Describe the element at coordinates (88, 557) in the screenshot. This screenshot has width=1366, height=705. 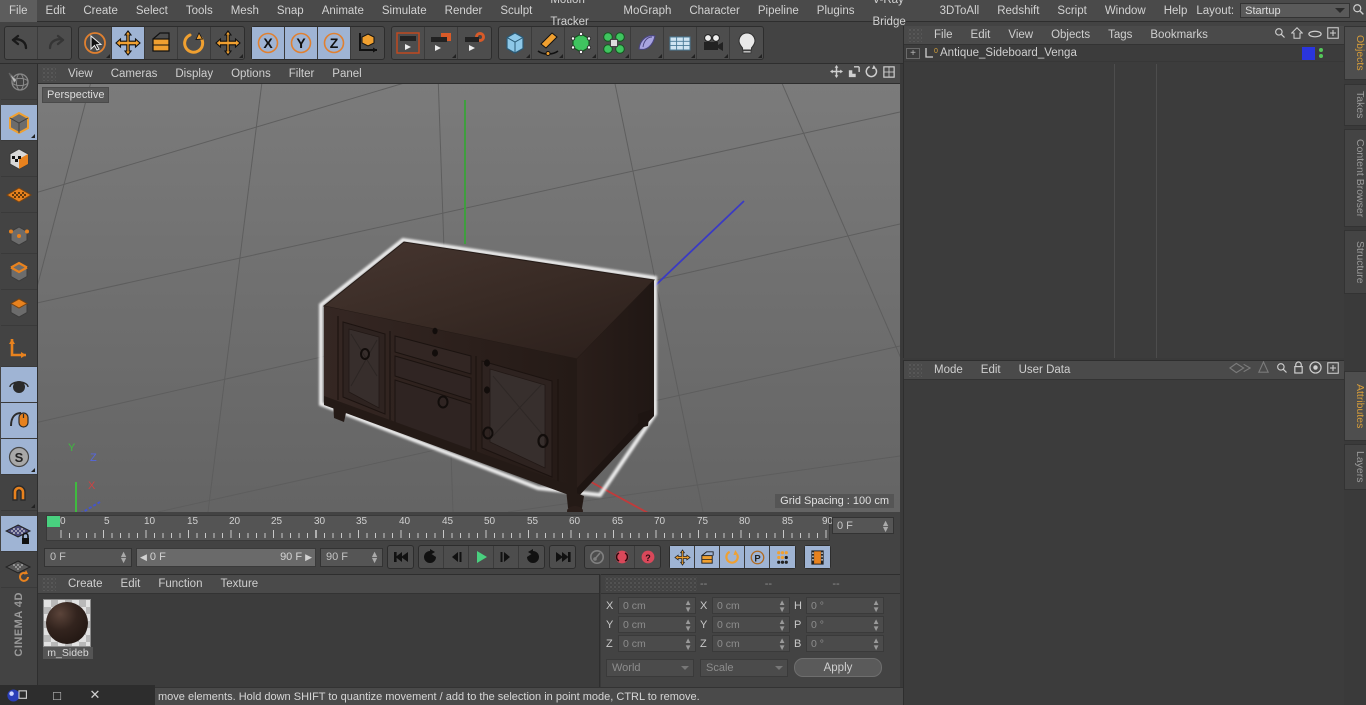
I see `start-frame-field: 0 F ▲ ▼` at that location.